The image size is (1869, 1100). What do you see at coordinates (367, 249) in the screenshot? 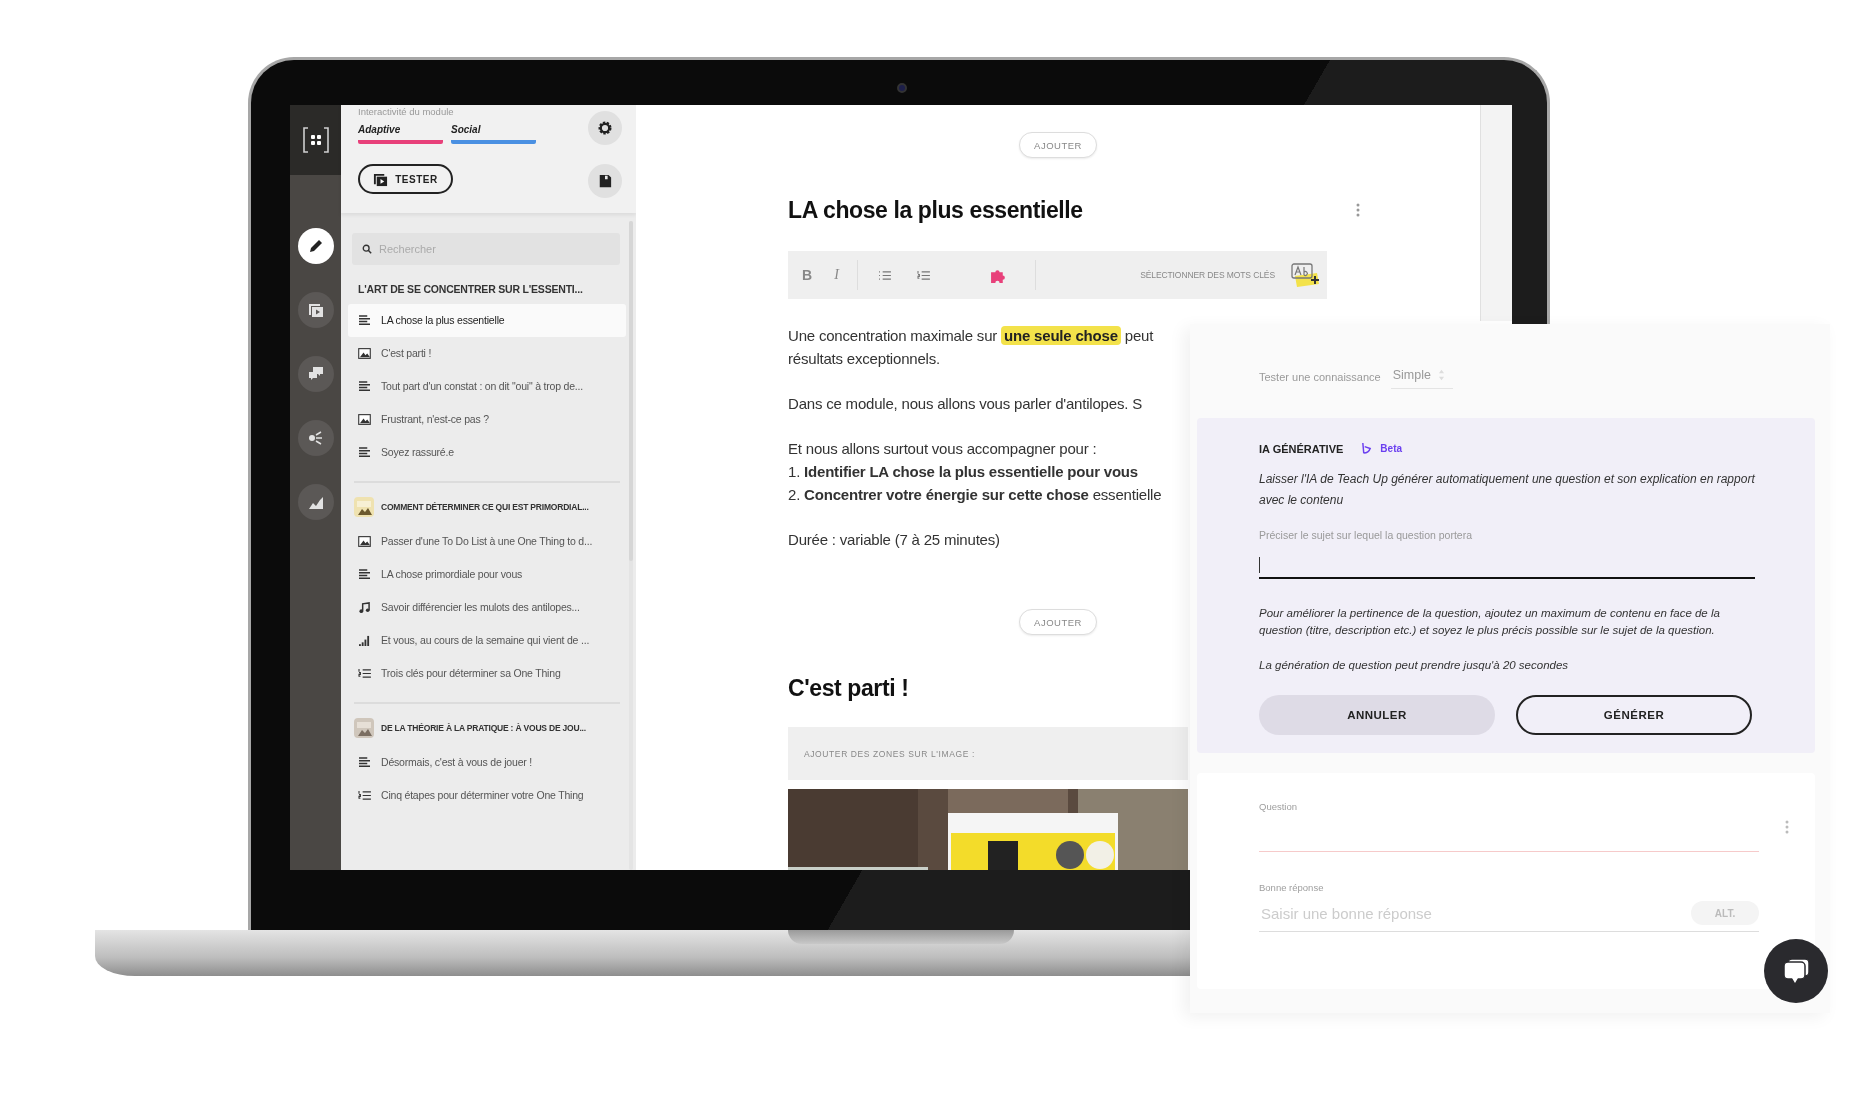
I see `search-icon` at bounding box center [367, 249].